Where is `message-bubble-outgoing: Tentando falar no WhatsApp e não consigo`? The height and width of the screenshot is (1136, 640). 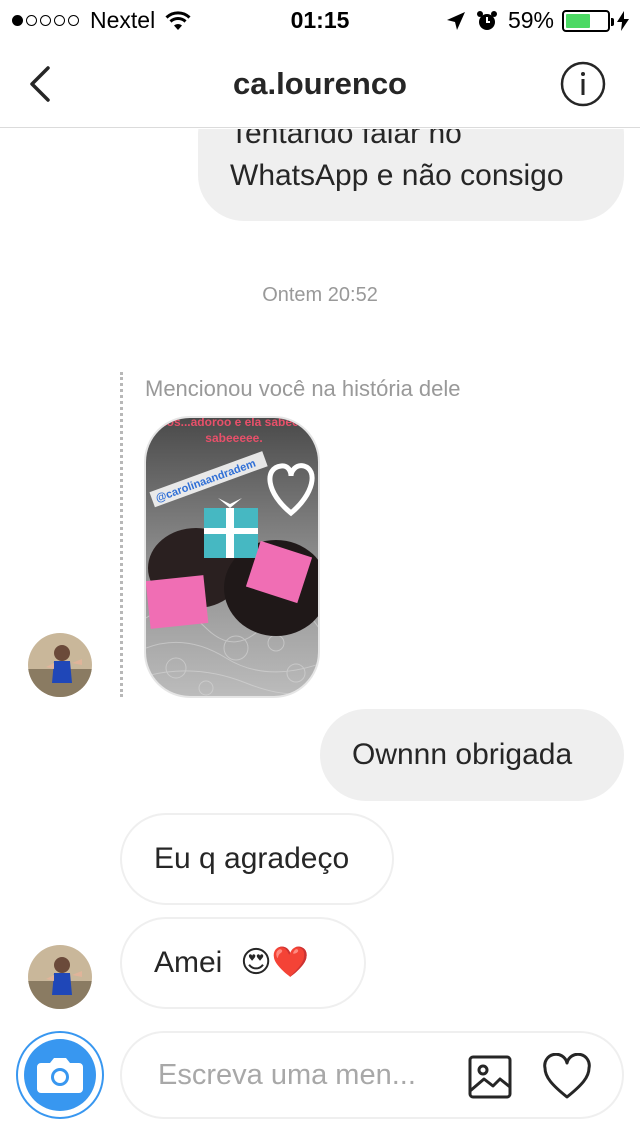 message-bubble-outgoing: Tentando falar no WhatsApp e não consigo is located at coordinates (411, 175).